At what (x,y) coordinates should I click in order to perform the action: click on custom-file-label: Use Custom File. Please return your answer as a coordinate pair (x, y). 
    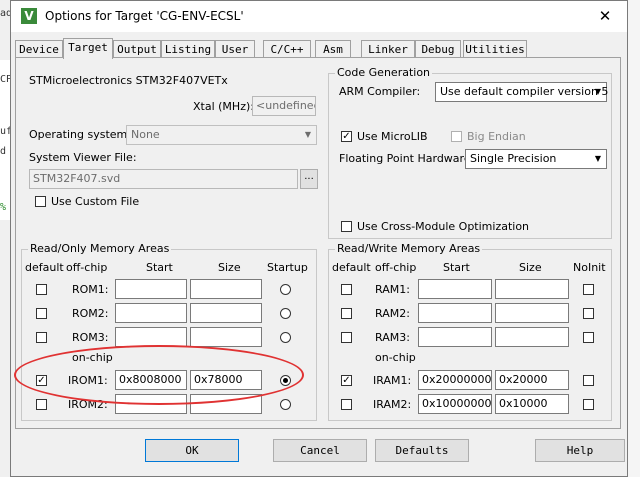
    Looking at the image, I should click on (95, 201).